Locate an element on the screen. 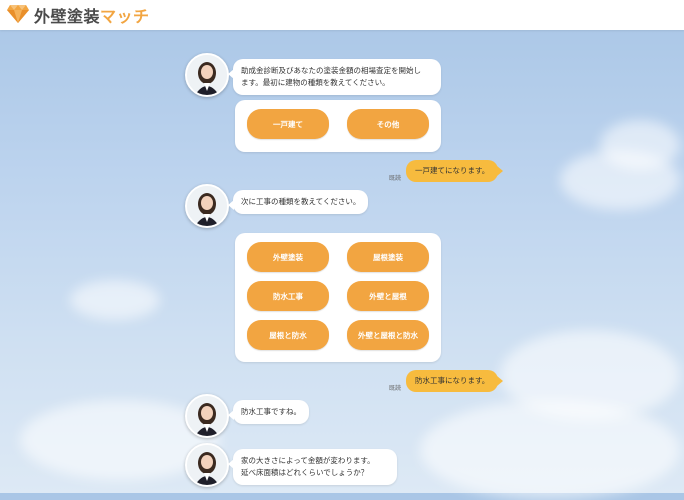 The width and height of the screenshot is (684, 500). brand-name-main: 外壁塗装 is located at coordinates (67, 16).